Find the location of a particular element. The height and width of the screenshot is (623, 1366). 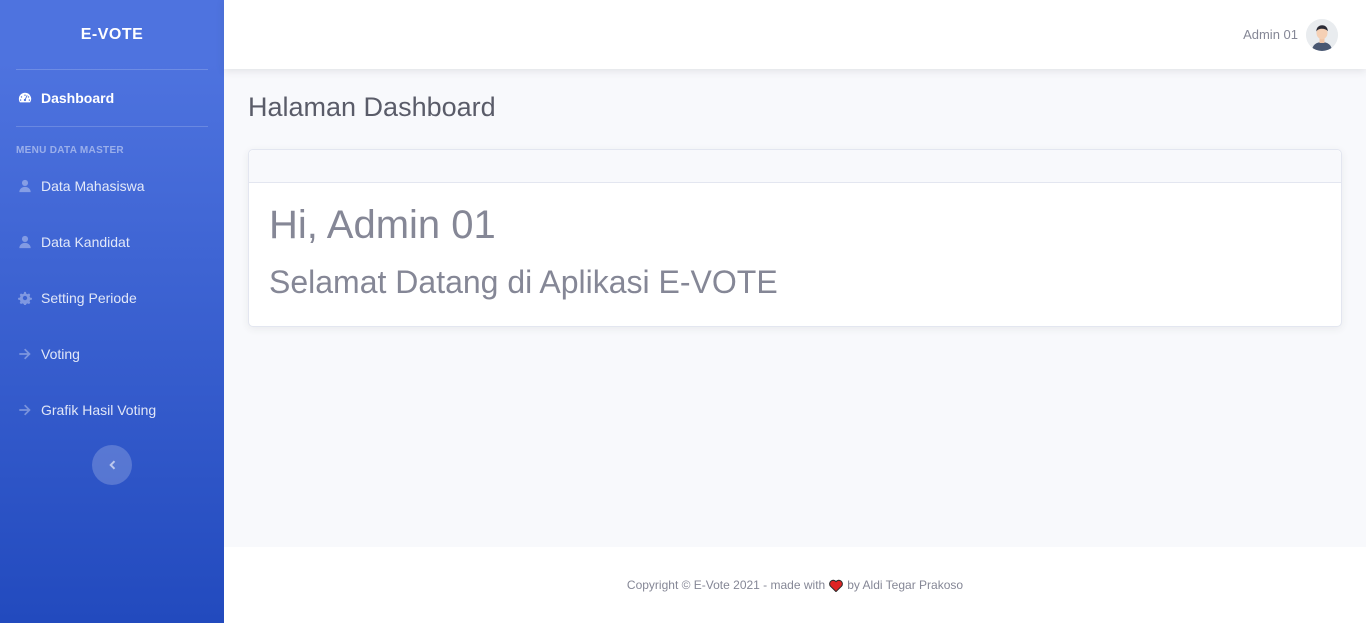

sidebar-heading: MENU DATA MASTER is located at coordinates (70, 150).